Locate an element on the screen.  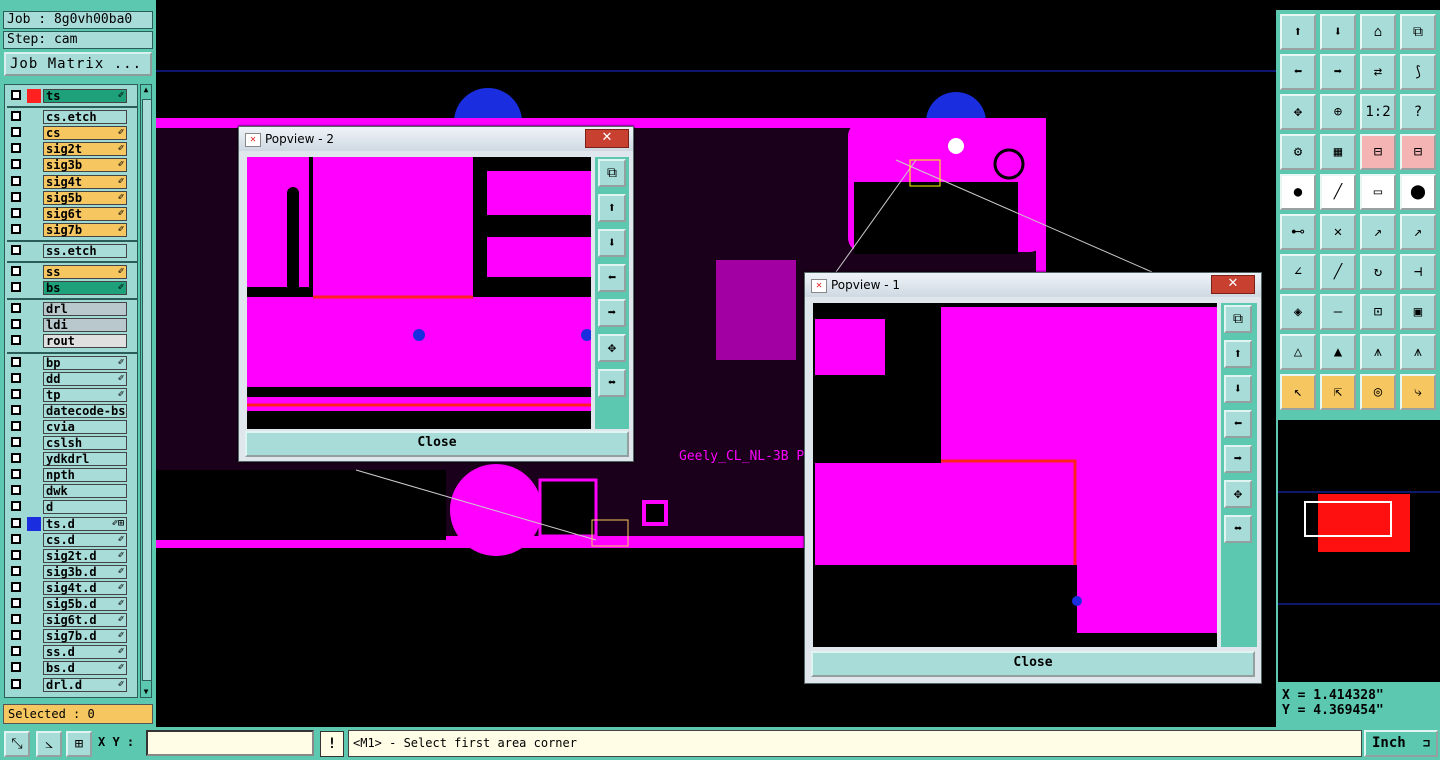
layer-name: datecode-bs is located at coordinates (85, 410).